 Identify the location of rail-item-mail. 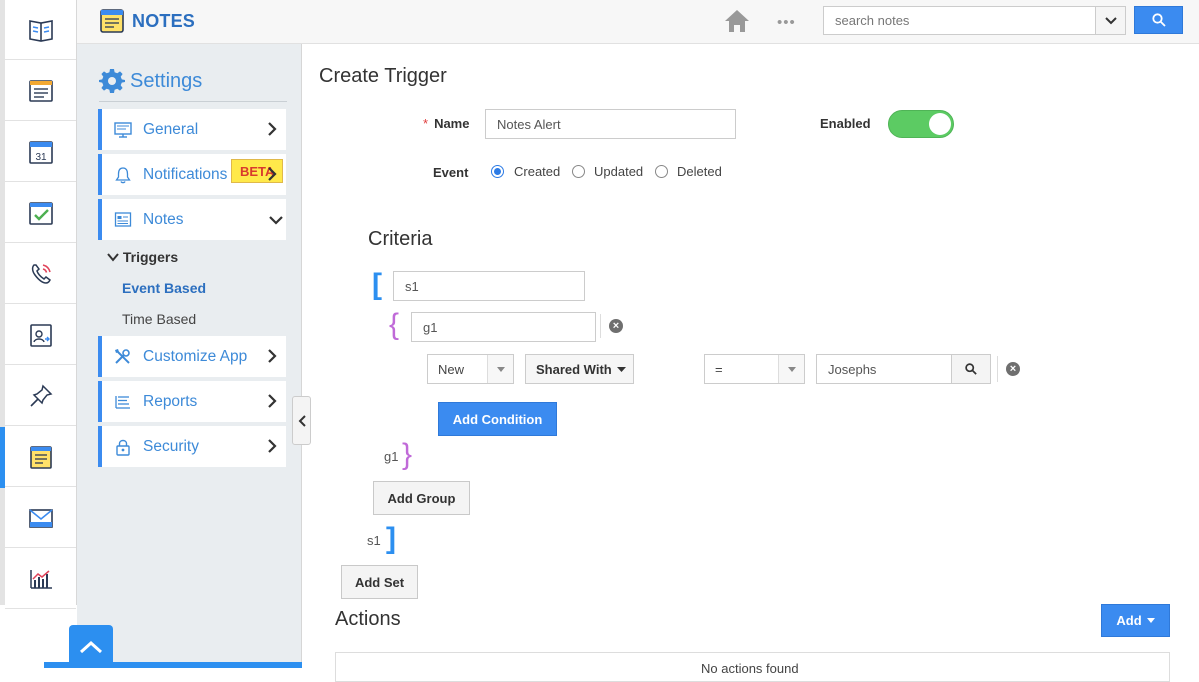
(40, 518).